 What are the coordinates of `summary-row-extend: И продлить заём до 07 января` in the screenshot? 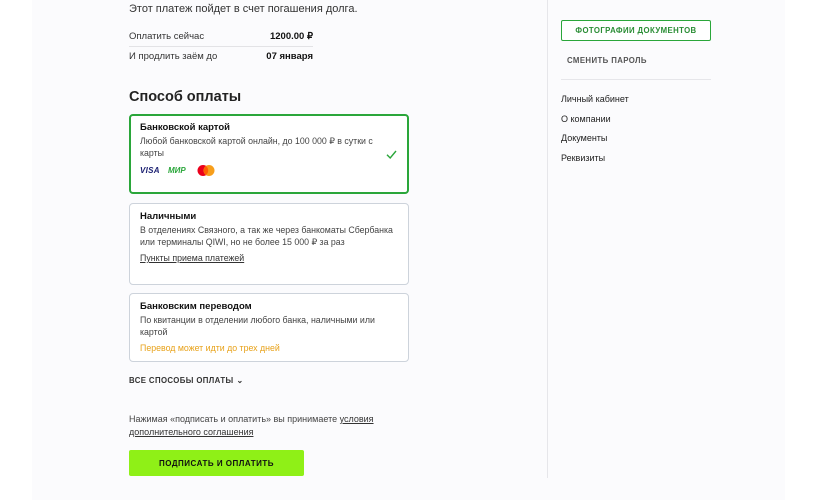 It's located at (221, 58).